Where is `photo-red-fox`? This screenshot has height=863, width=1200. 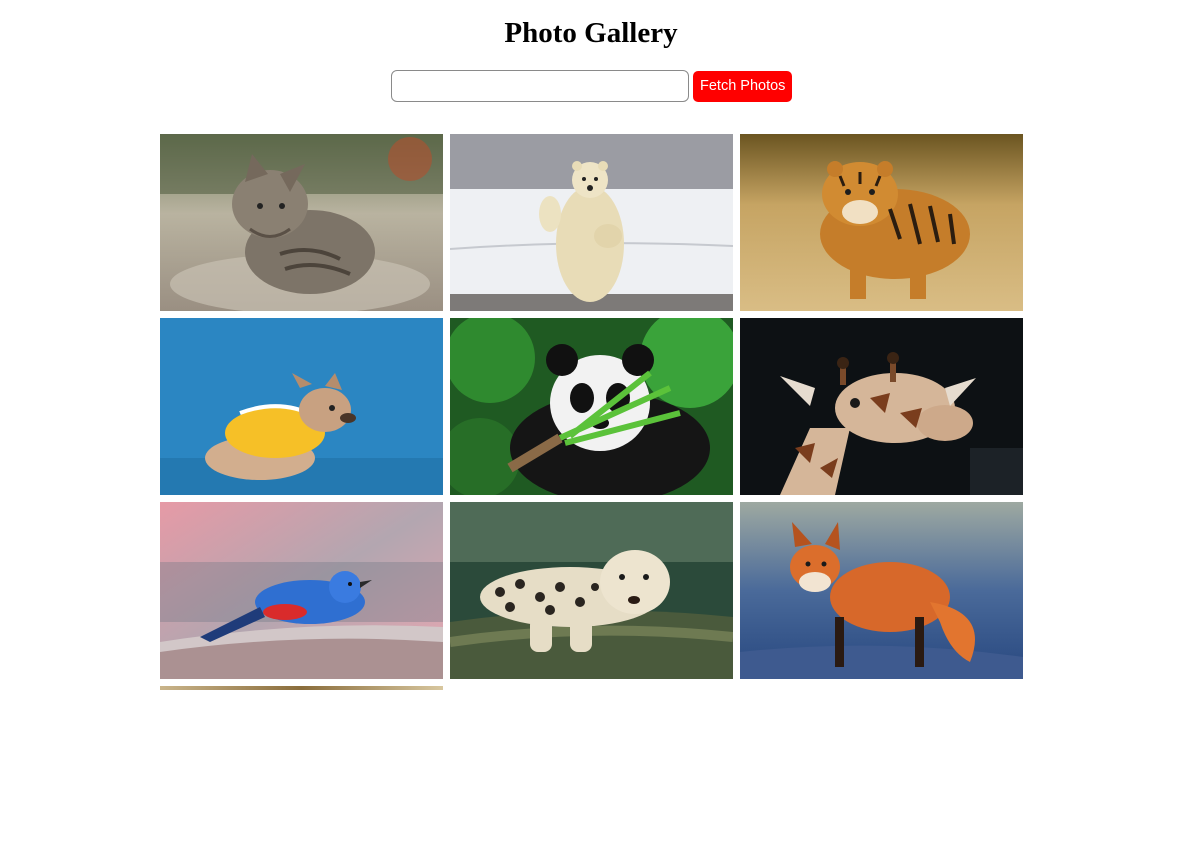 photo-red-fox is located at coordinates (881, 590).